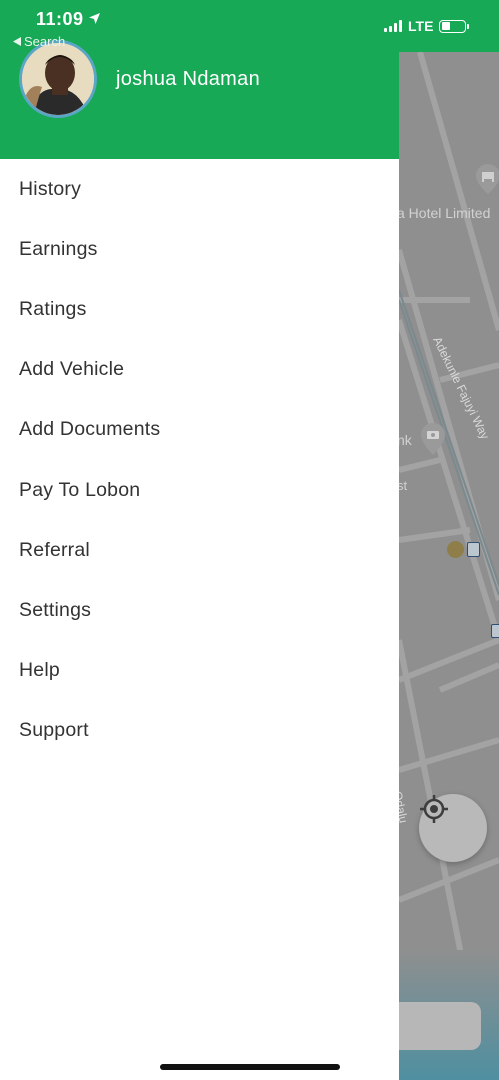  I want to click on location-arrow-icon, so click(94, 19).